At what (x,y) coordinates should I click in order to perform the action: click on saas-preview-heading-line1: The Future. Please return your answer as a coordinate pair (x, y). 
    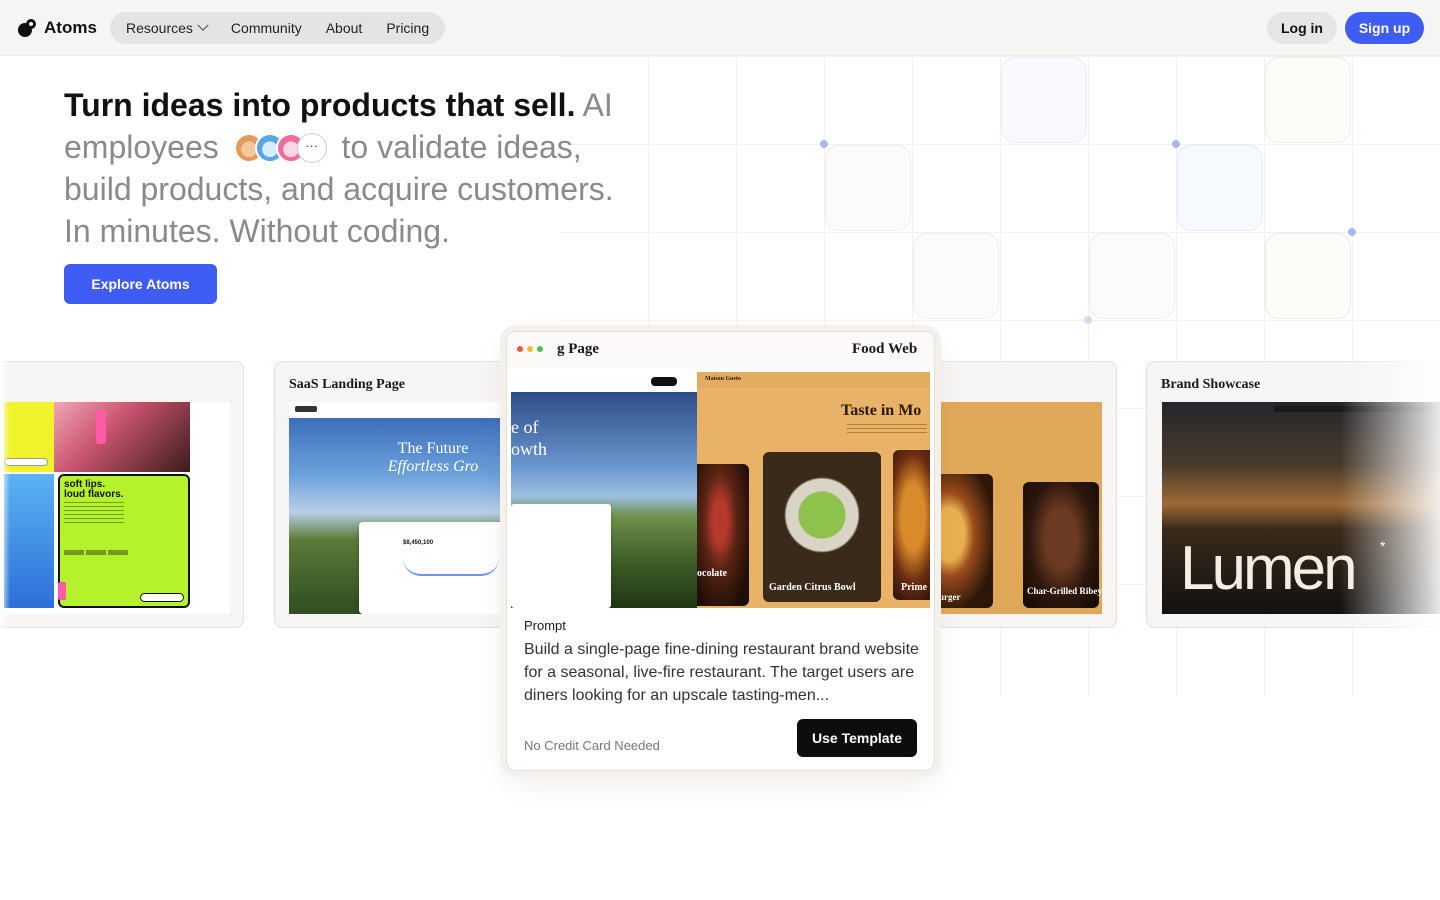
    Looking at the image, I should click on (433, 448).